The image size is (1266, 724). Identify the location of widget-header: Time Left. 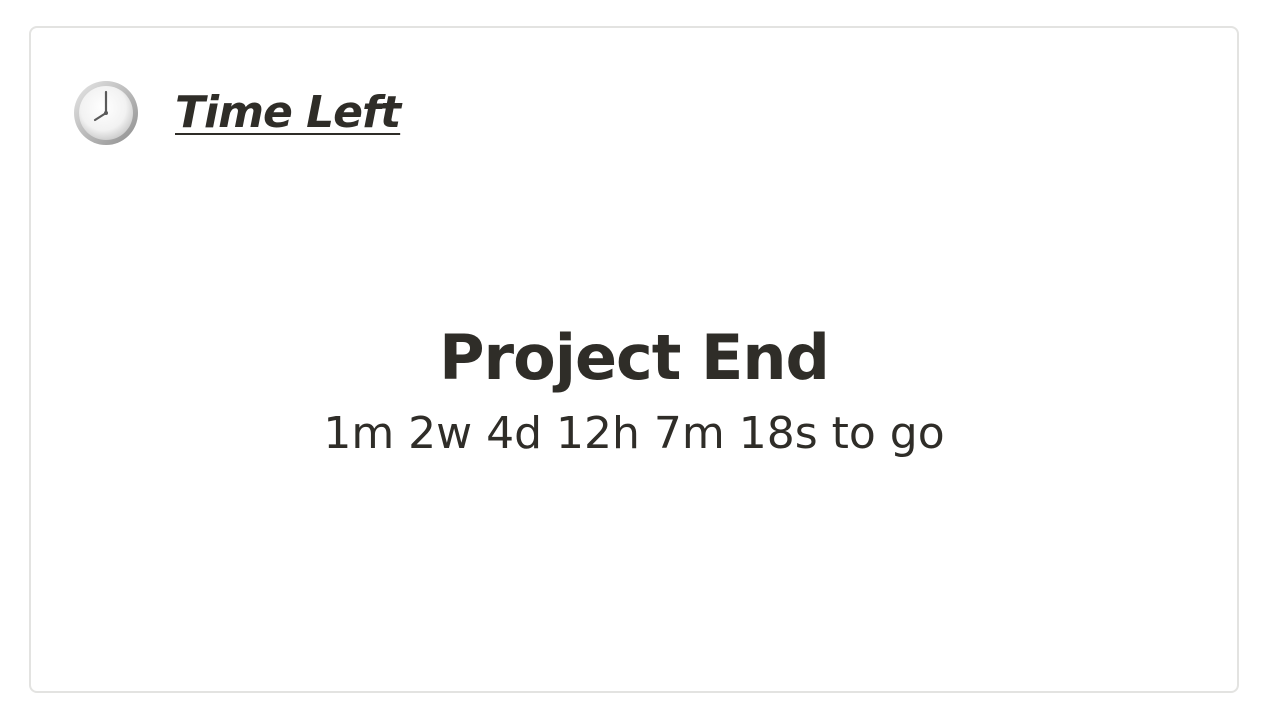
(237, 113).